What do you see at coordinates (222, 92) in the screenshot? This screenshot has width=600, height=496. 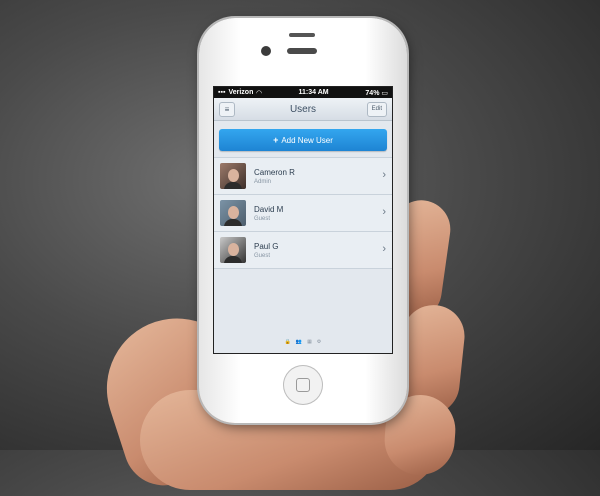 I see `signal-icon: ▪▪▪` at bounding box center [222, 92].